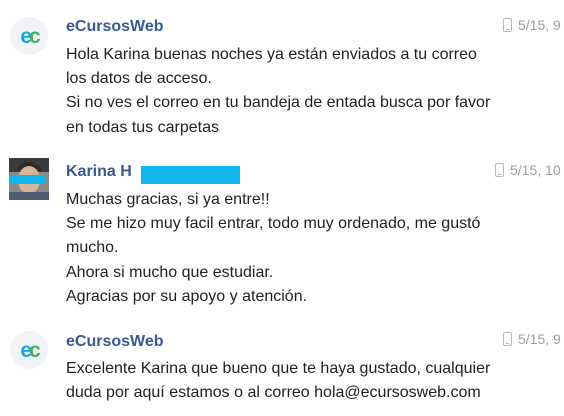  I want to click on message-line: Agracias por su apoyo y atención., so click(187, 296).